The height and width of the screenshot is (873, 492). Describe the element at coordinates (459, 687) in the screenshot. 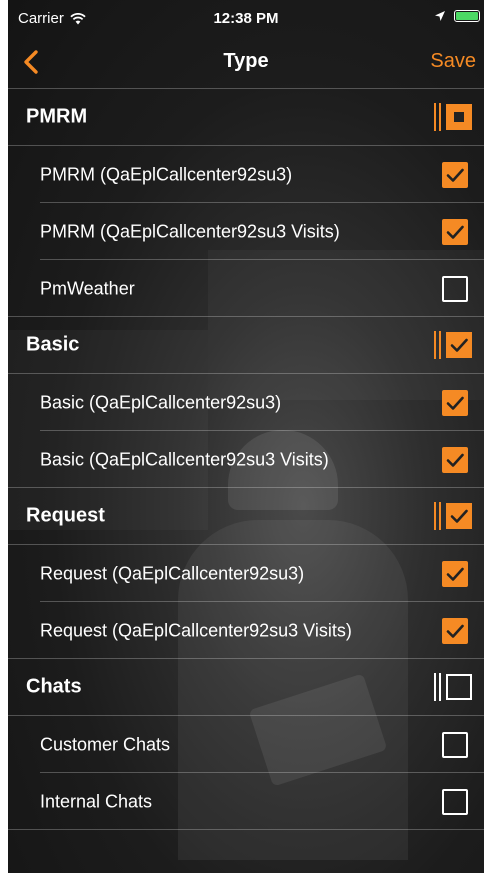

I see `none-selected-icon` at that location.